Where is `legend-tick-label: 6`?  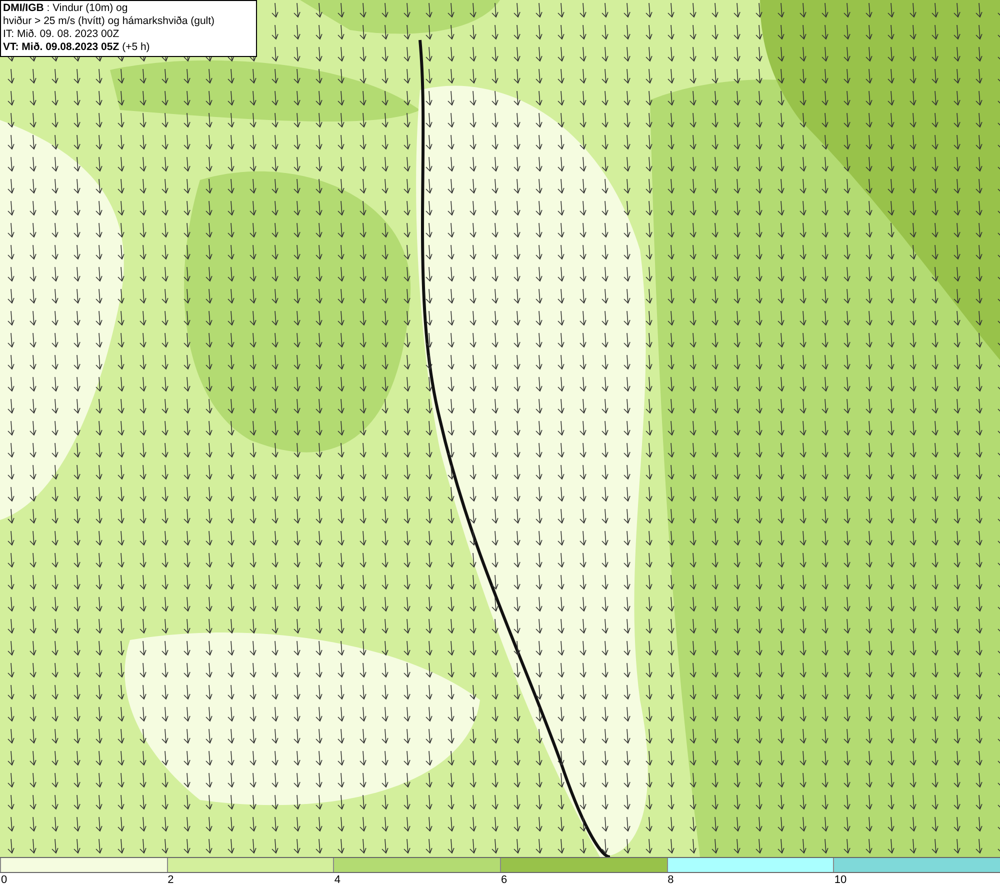
legend-tick-label: 6 is located at coordinates (504, 880).